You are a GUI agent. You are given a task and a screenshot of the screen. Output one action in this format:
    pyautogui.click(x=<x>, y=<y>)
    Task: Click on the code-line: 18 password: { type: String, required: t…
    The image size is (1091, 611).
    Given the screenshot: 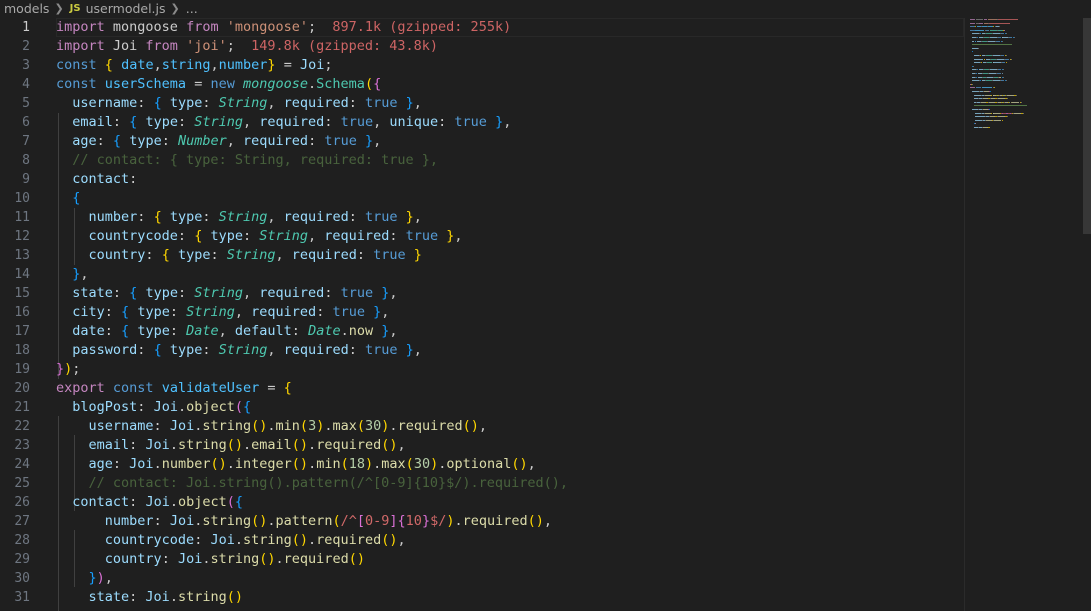 What is the action you would take?
    pyautogui.click(x=545, y=350)
    